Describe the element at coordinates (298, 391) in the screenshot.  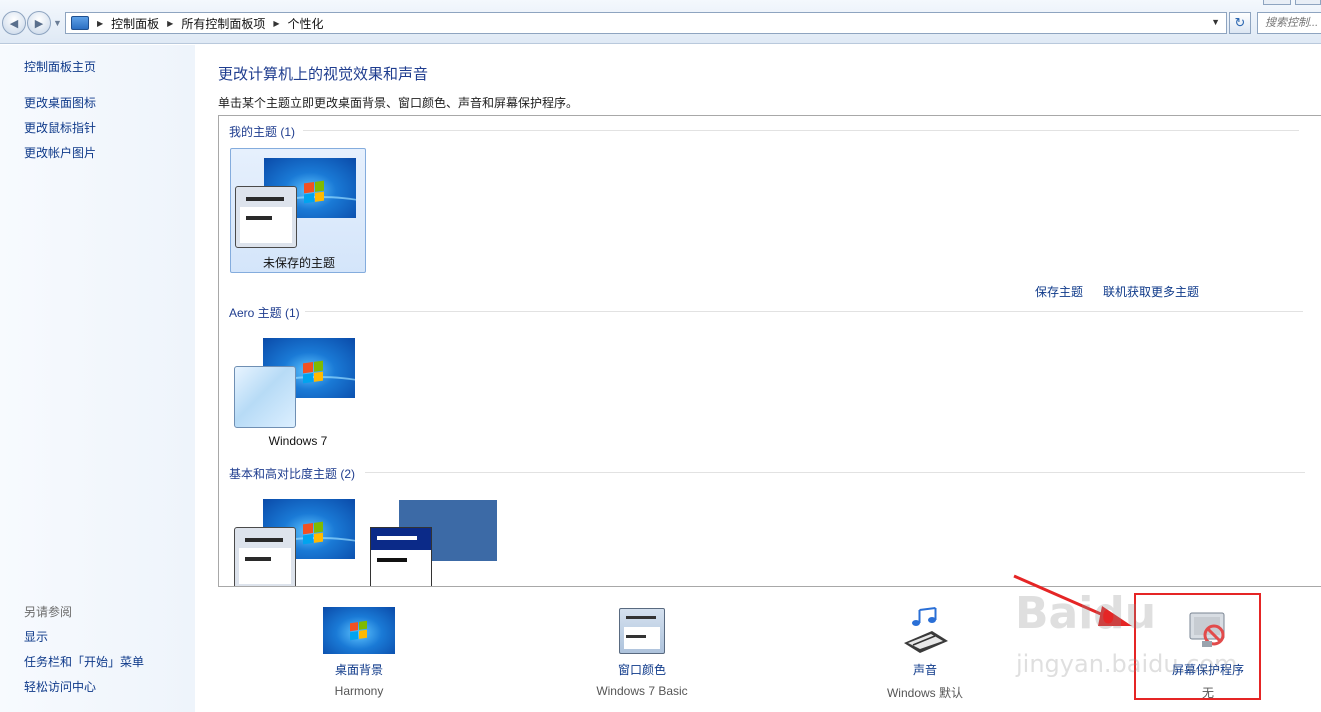
I see `theme-tile-windows7: Windows 7` at that location.